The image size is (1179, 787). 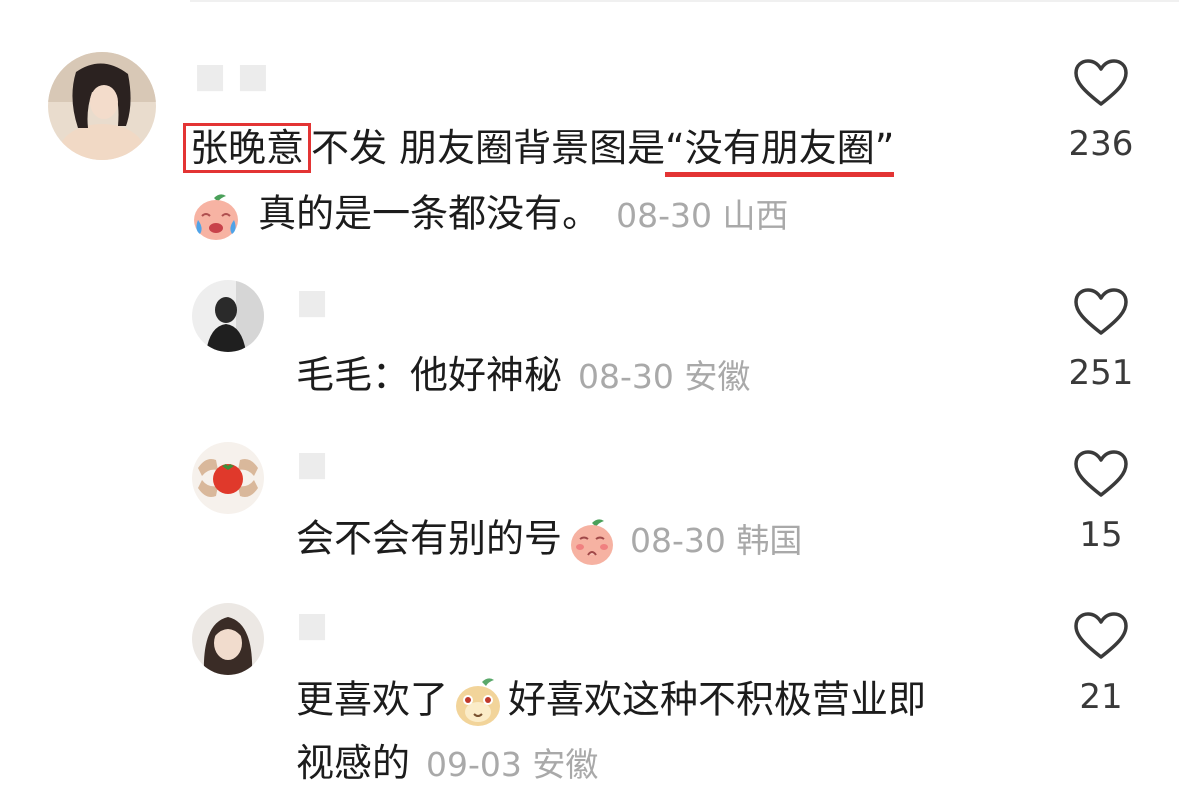 I want to click on like-group: 236, so click(x=1101, y=111).